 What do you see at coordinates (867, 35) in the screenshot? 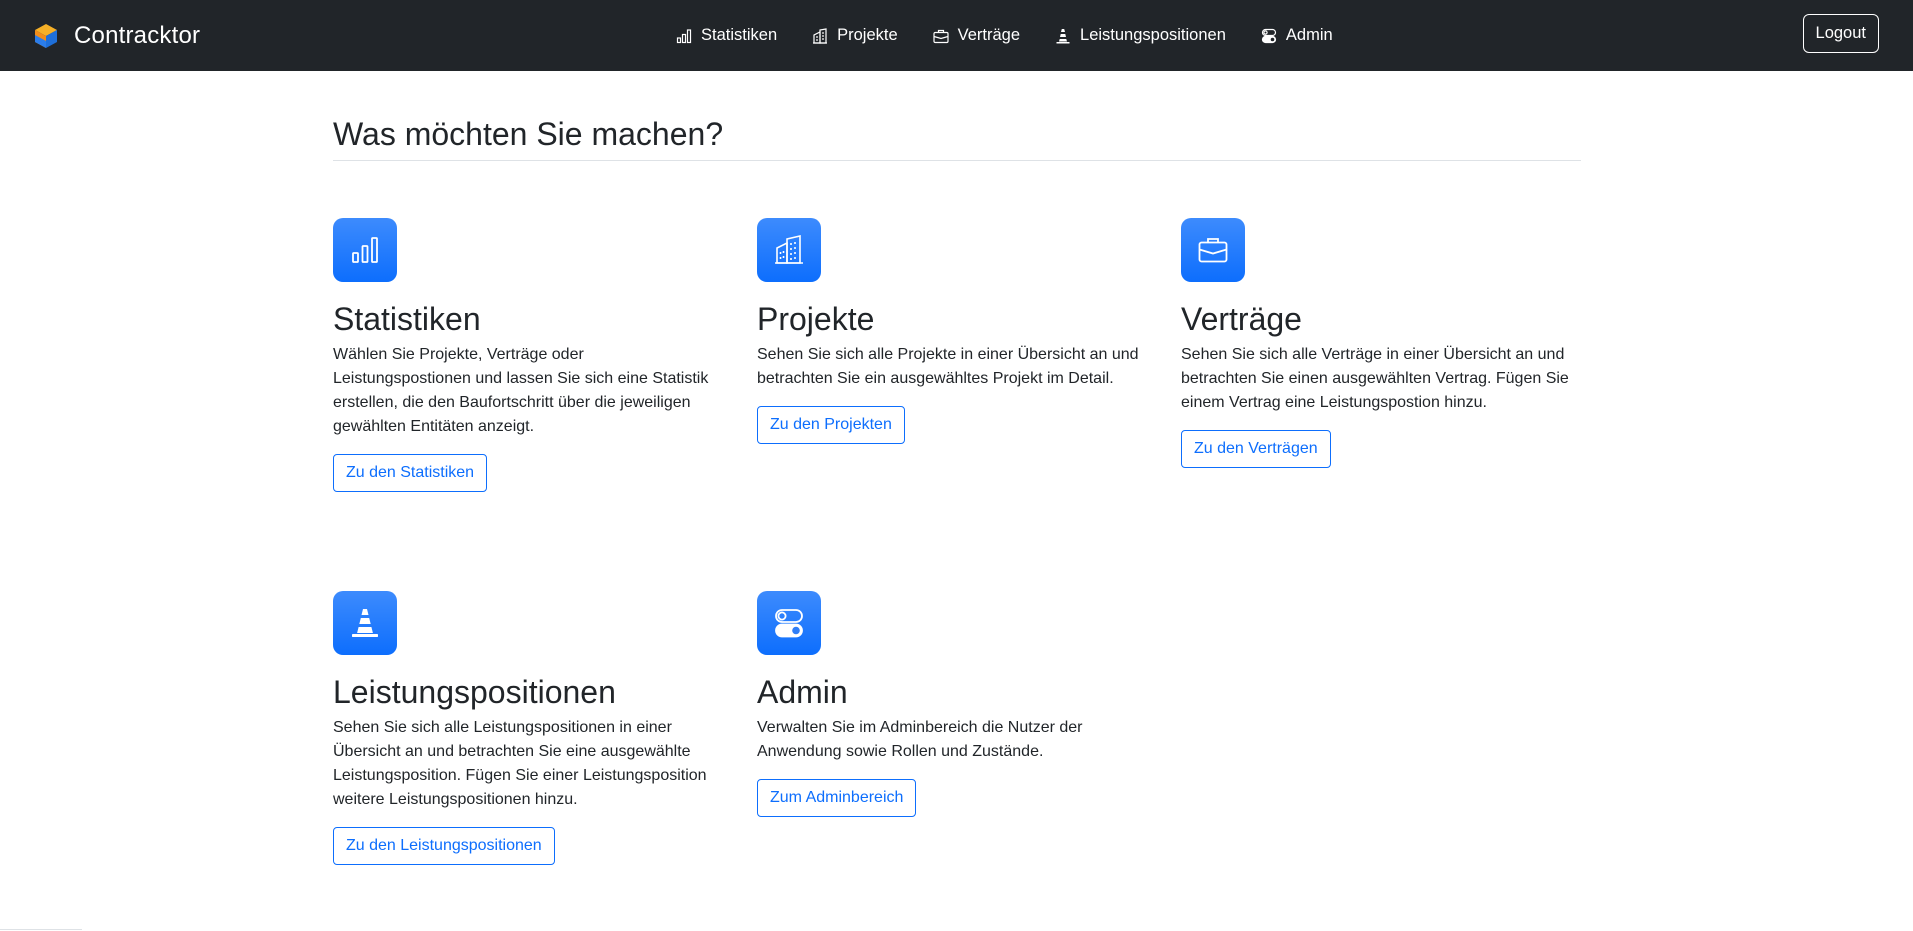
I see `nav-item-label: Projekte` at bounding box center [867, 35].